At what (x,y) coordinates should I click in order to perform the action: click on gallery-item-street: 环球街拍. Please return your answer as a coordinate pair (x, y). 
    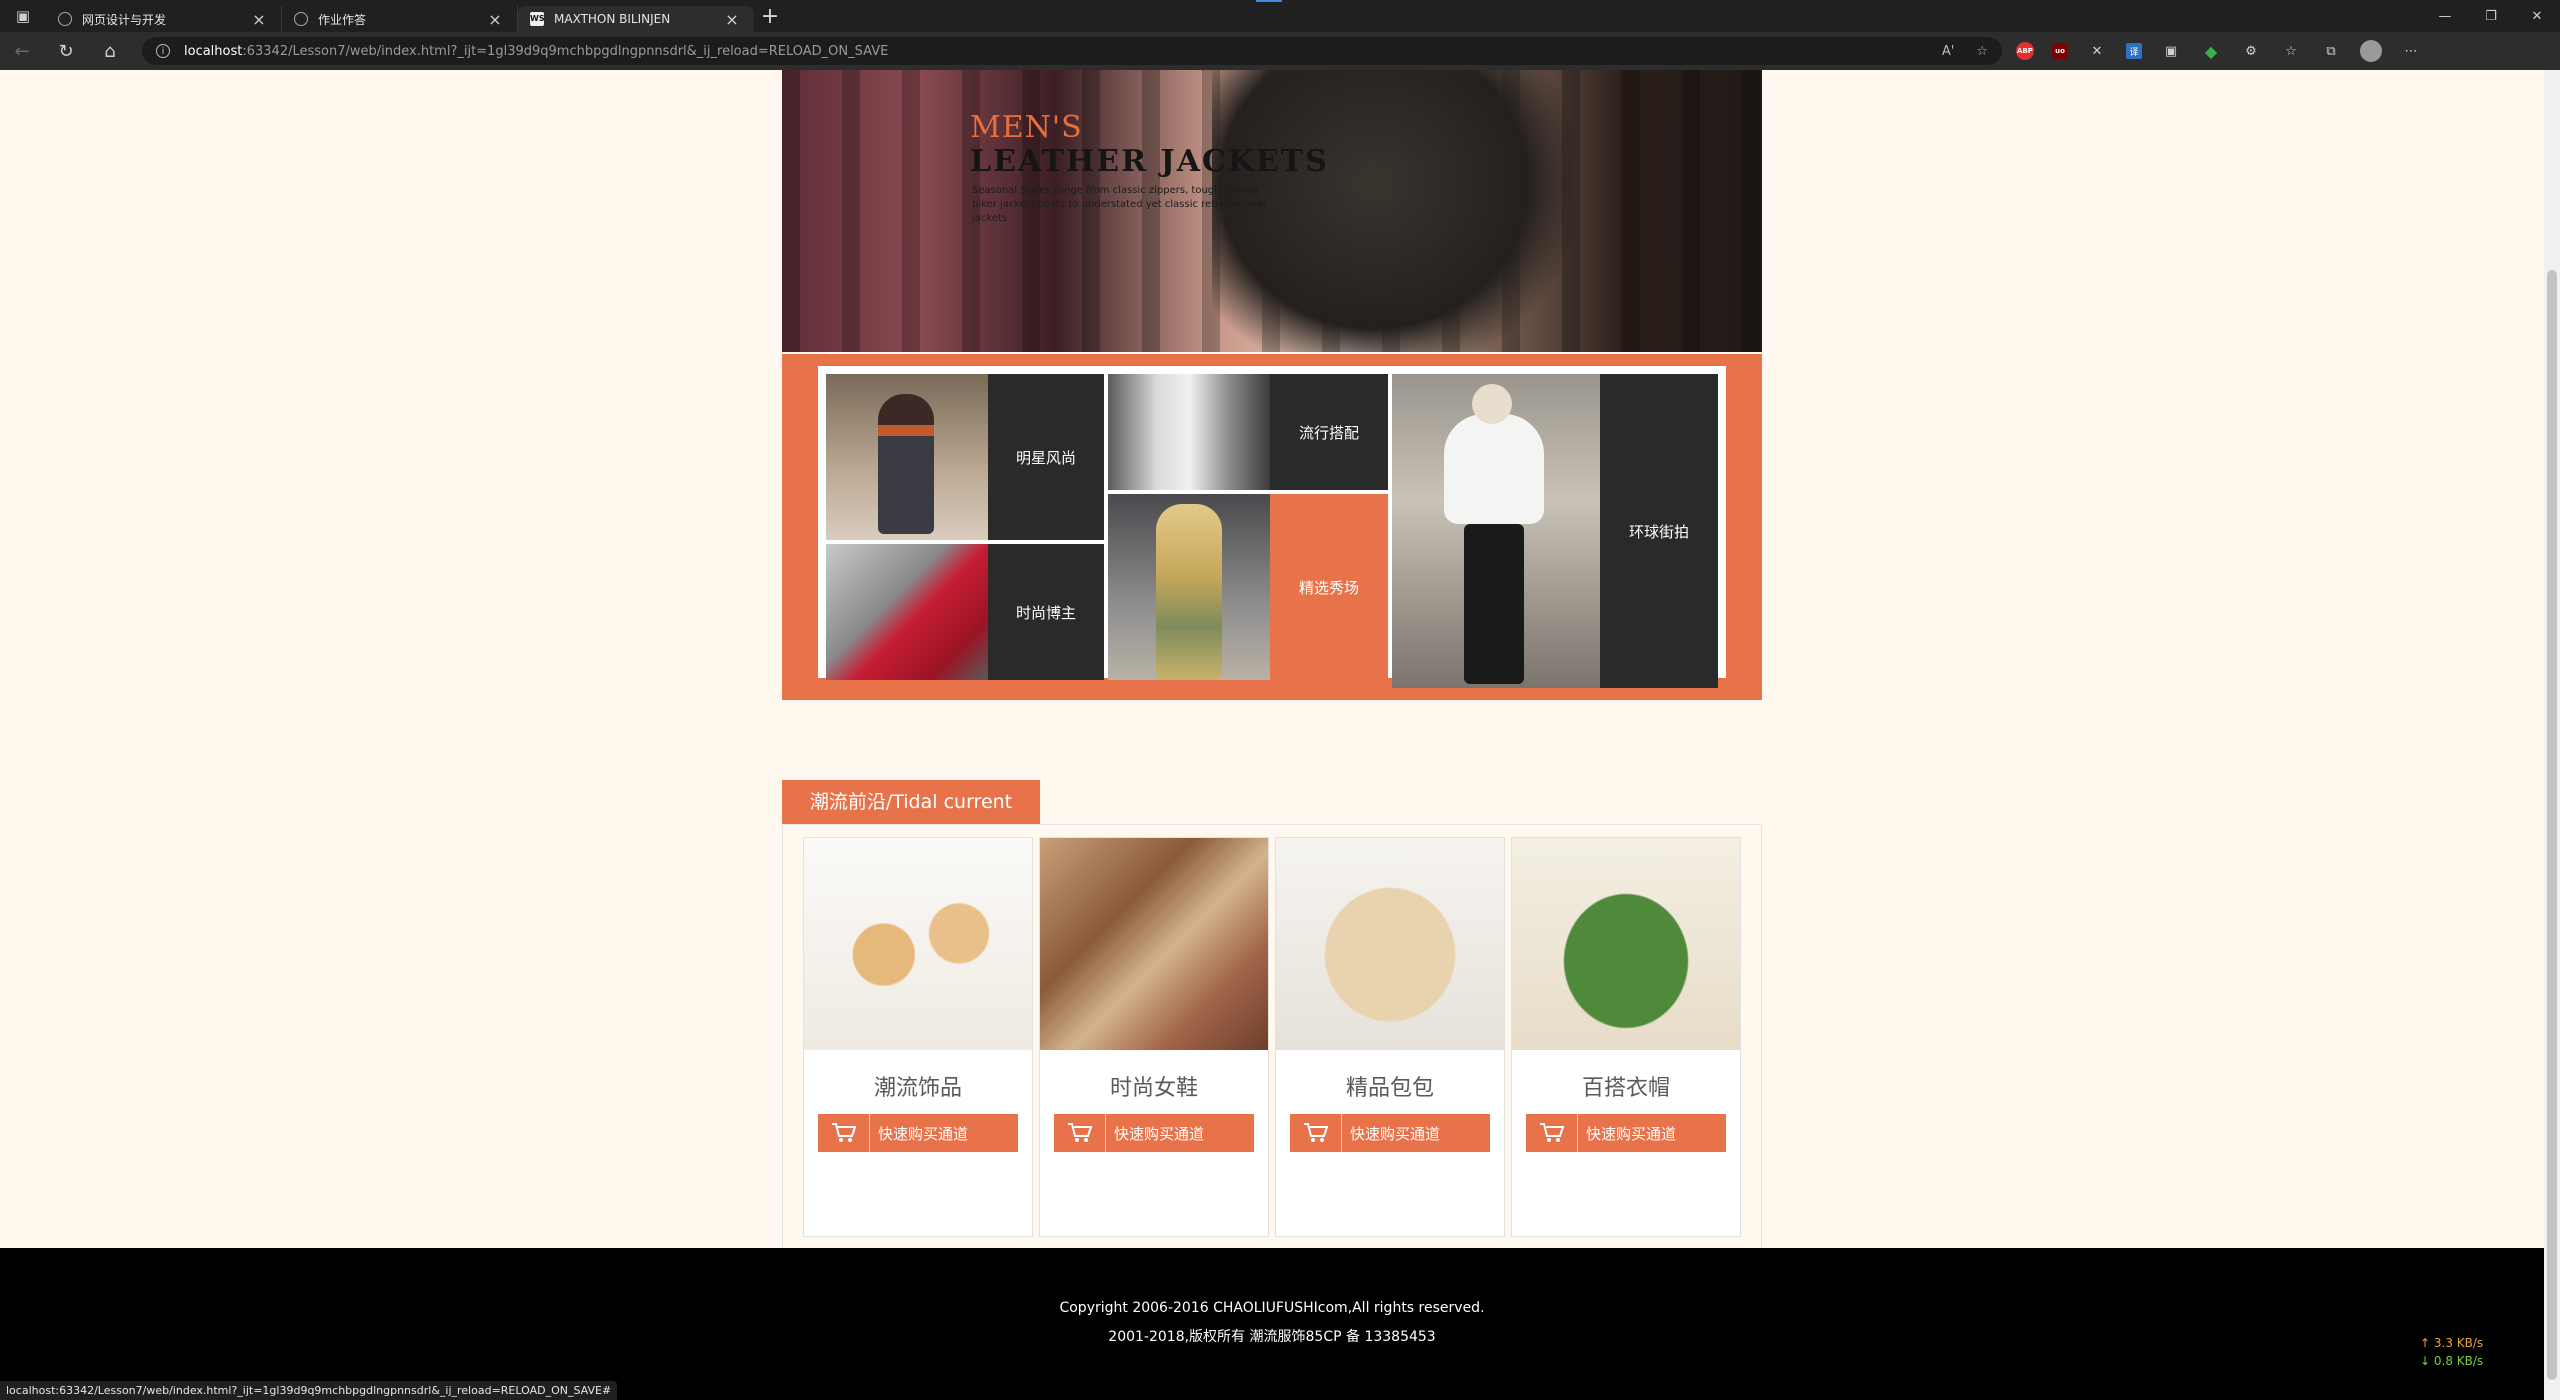
    Looking at the image, I should click on (1555, 531).